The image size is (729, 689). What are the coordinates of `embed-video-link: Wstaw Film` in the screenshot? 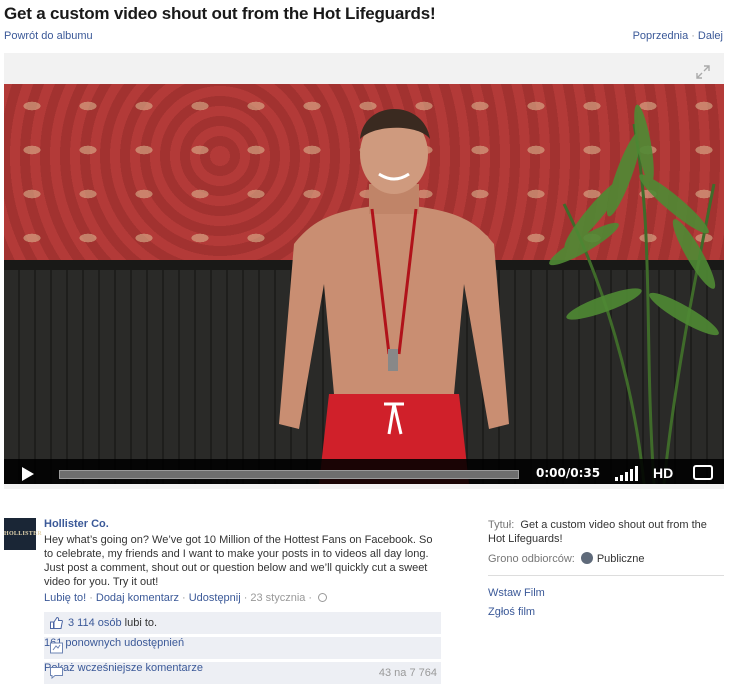 It's located at (606, 593).